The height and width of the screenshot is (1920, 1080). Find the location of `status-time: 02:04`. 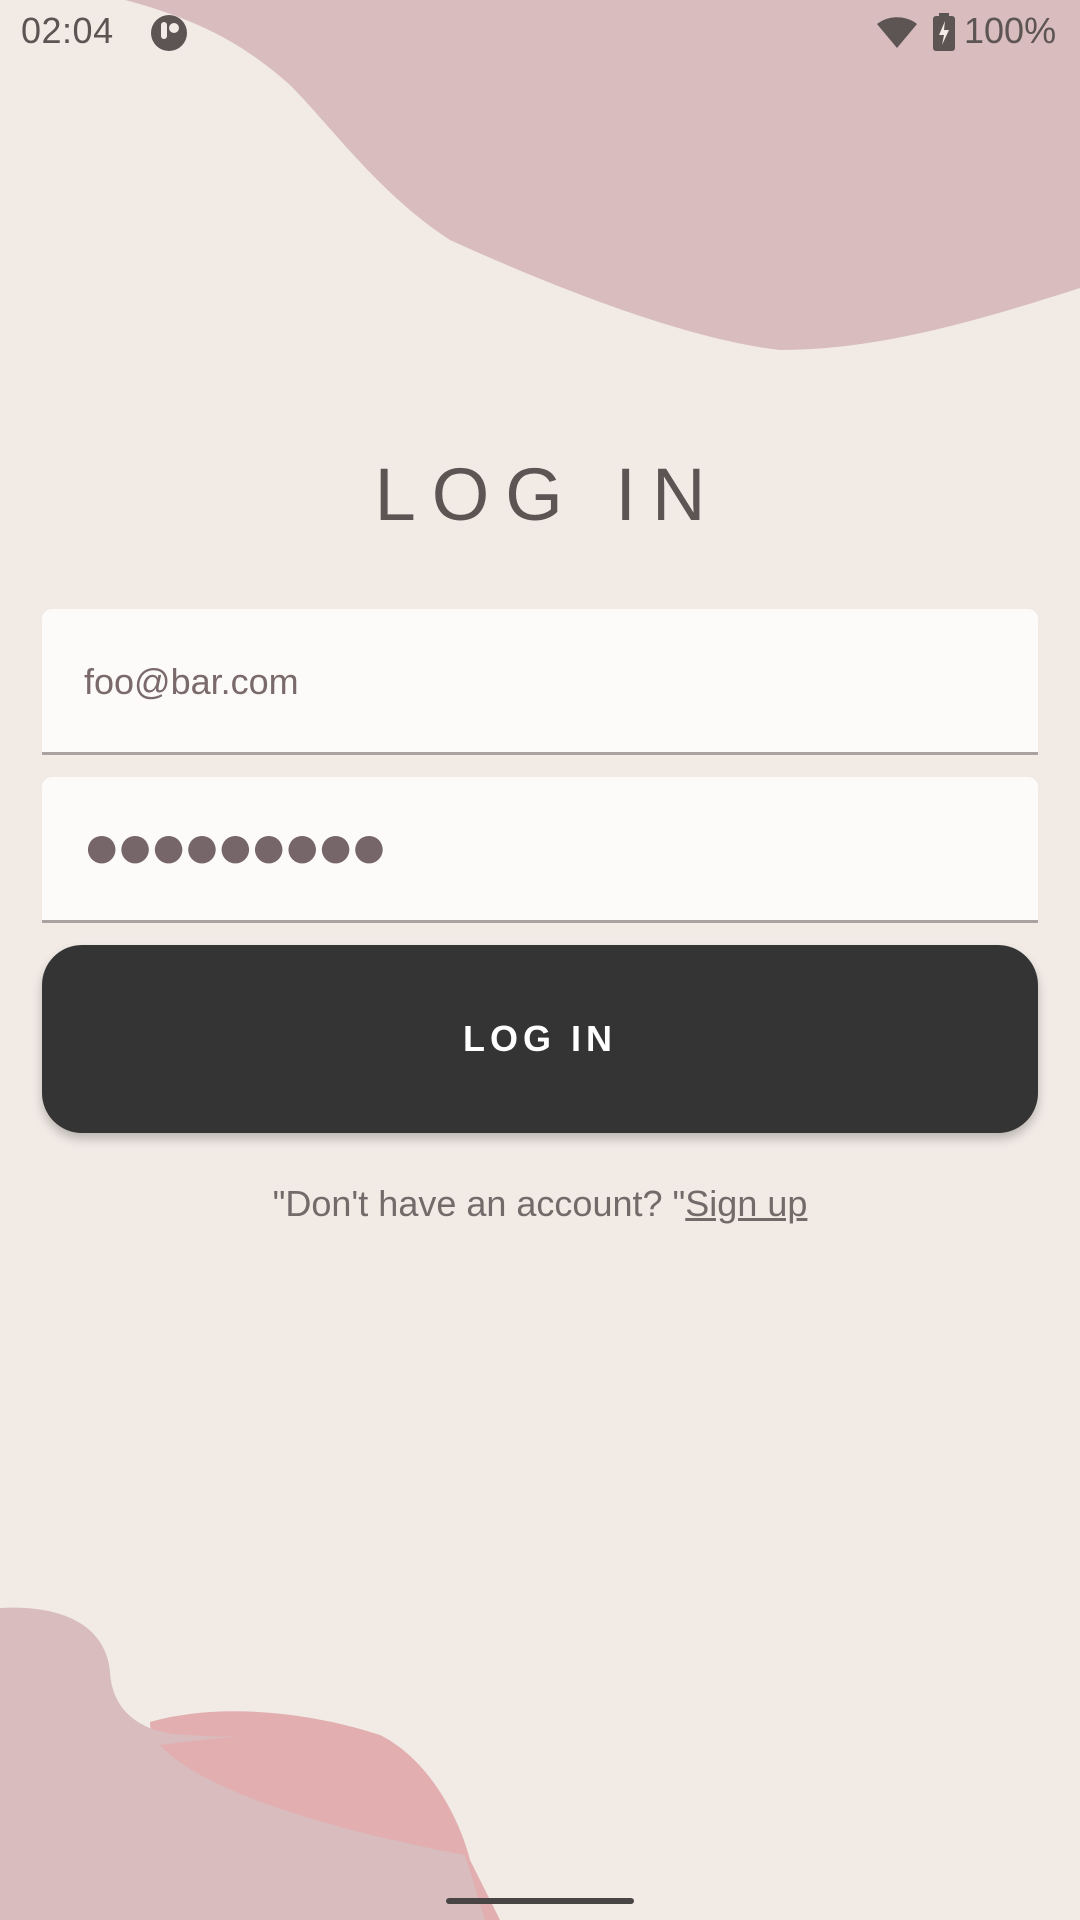

status-time: 02:04 is located at coordinates (67, 30).